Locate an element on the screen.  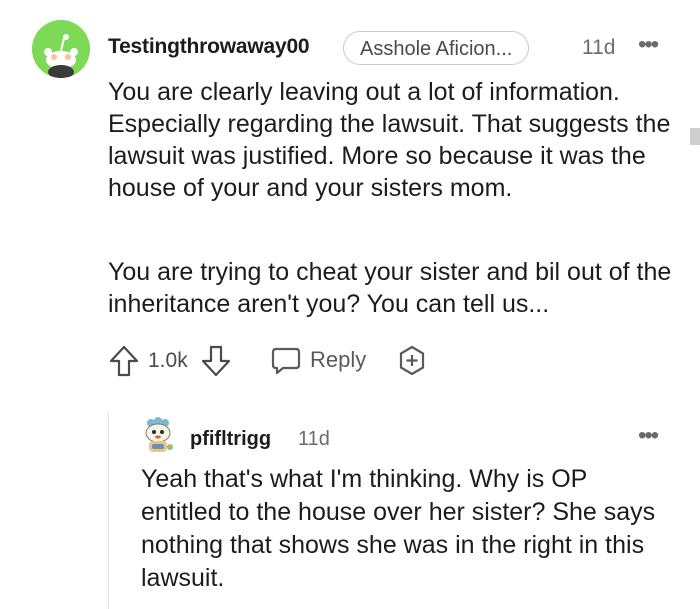
downvote-icon is located at coordinates (216, 361).